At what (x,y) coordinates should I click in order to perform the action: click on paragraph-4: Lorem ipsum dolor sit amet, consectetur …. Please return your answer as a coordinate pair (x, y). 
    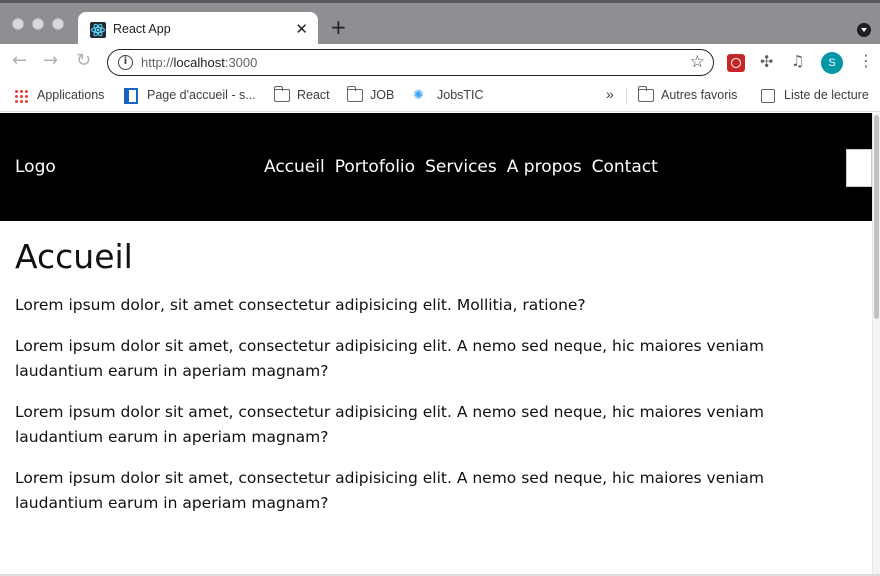
    Looking at the image, I should click on (389, 490).